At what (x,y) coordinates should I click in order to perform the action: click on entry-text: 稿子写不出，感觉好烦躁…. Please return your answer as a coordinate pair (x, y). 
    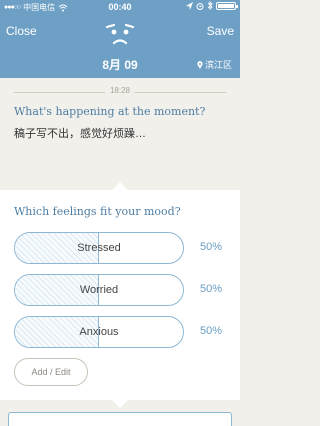
    Looking at the image, I should click on (80, 133).